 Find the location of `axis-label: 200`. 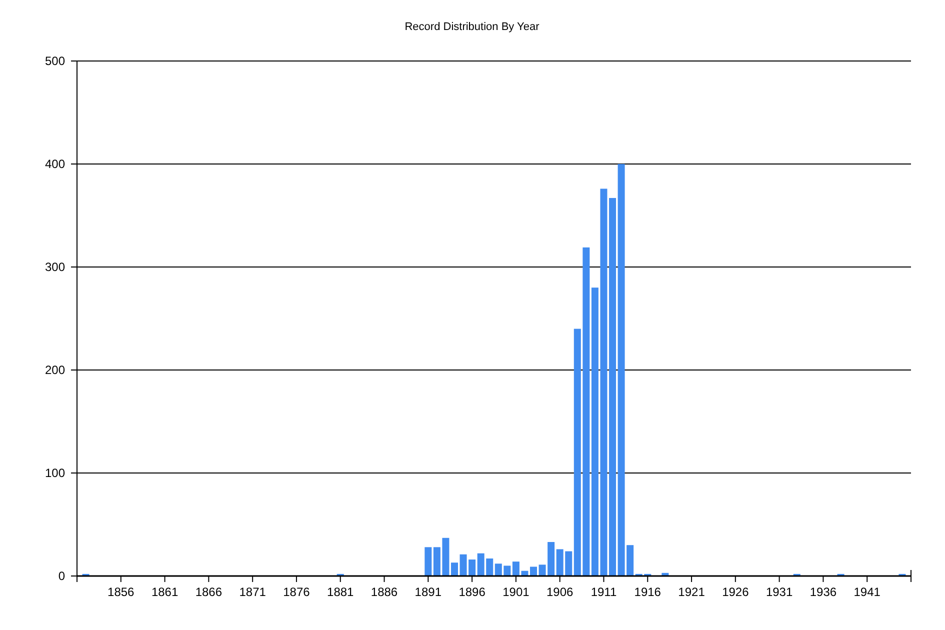

axis-label: 200 is located at coordinates (54, 370).